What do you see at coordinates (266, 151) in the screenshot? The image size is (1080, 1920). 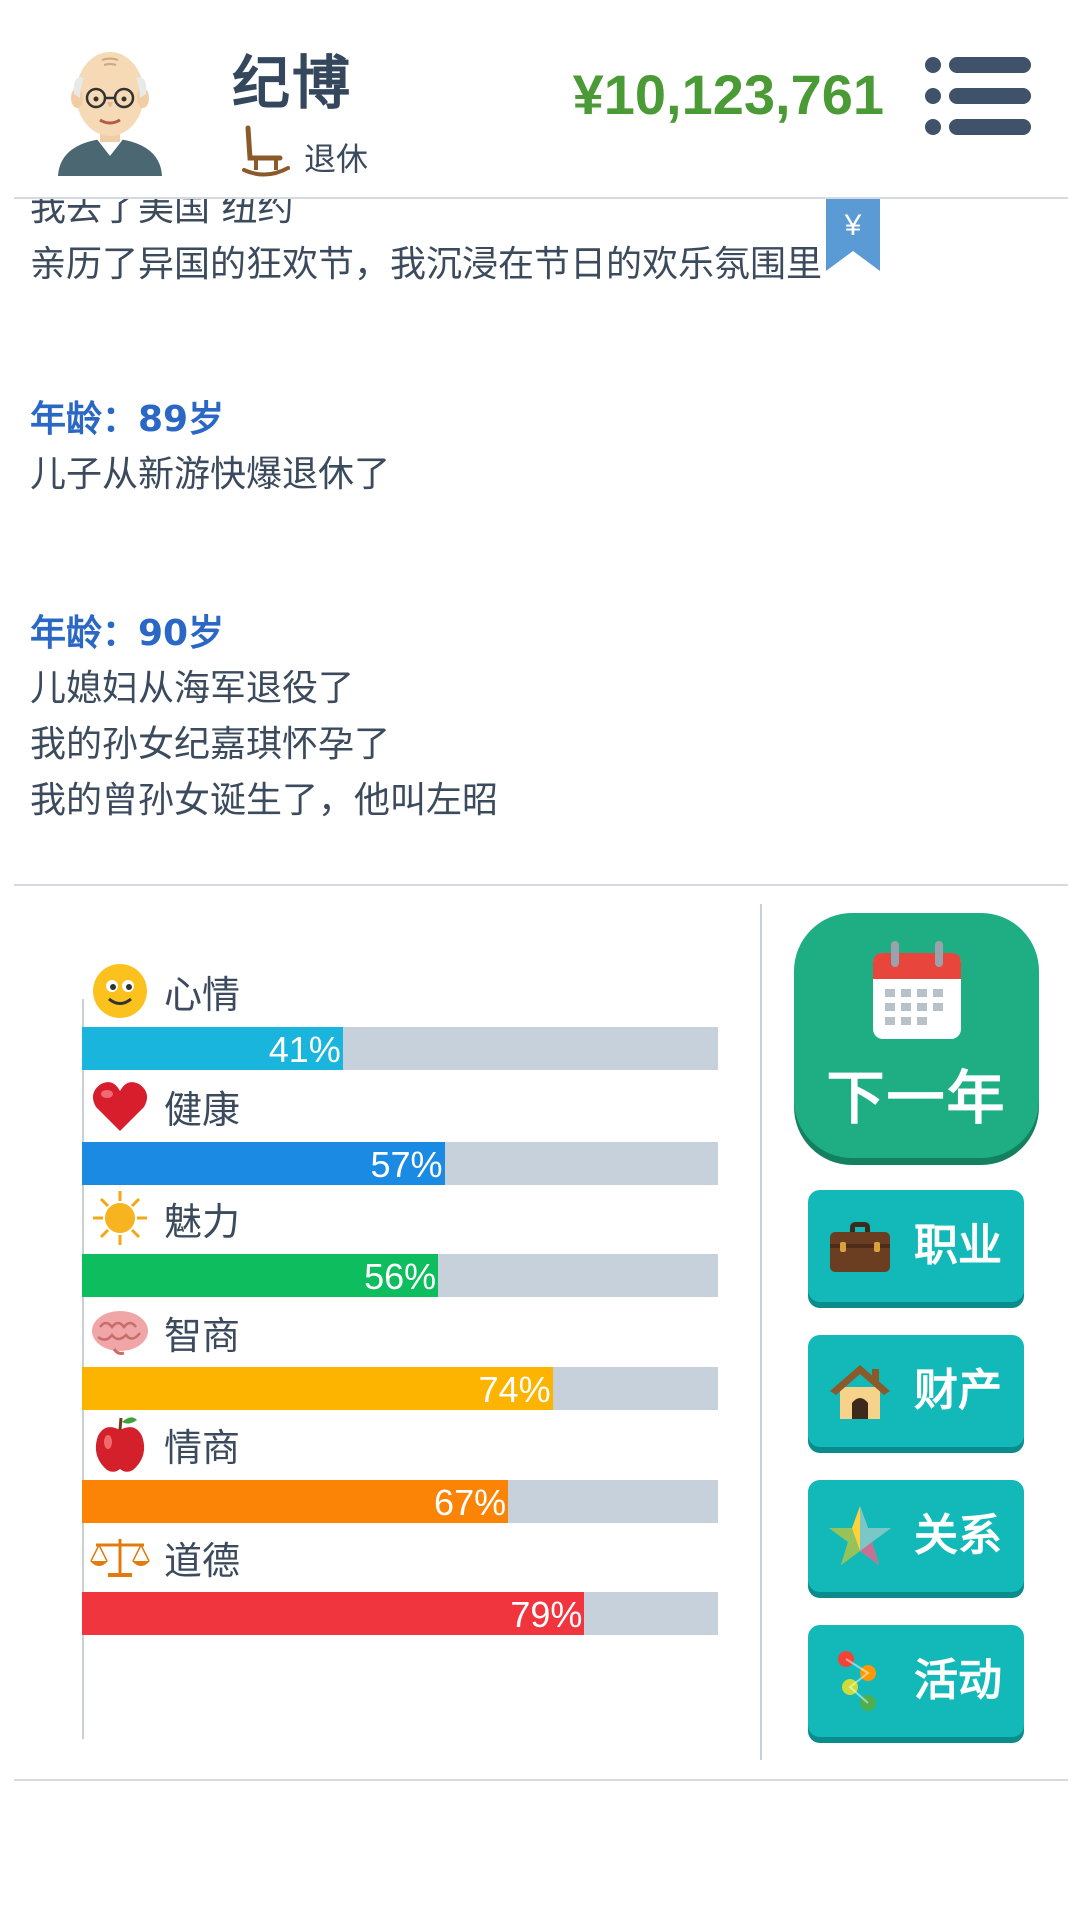 I see `rocking-chair-icon` at bounding box center [266, 151].